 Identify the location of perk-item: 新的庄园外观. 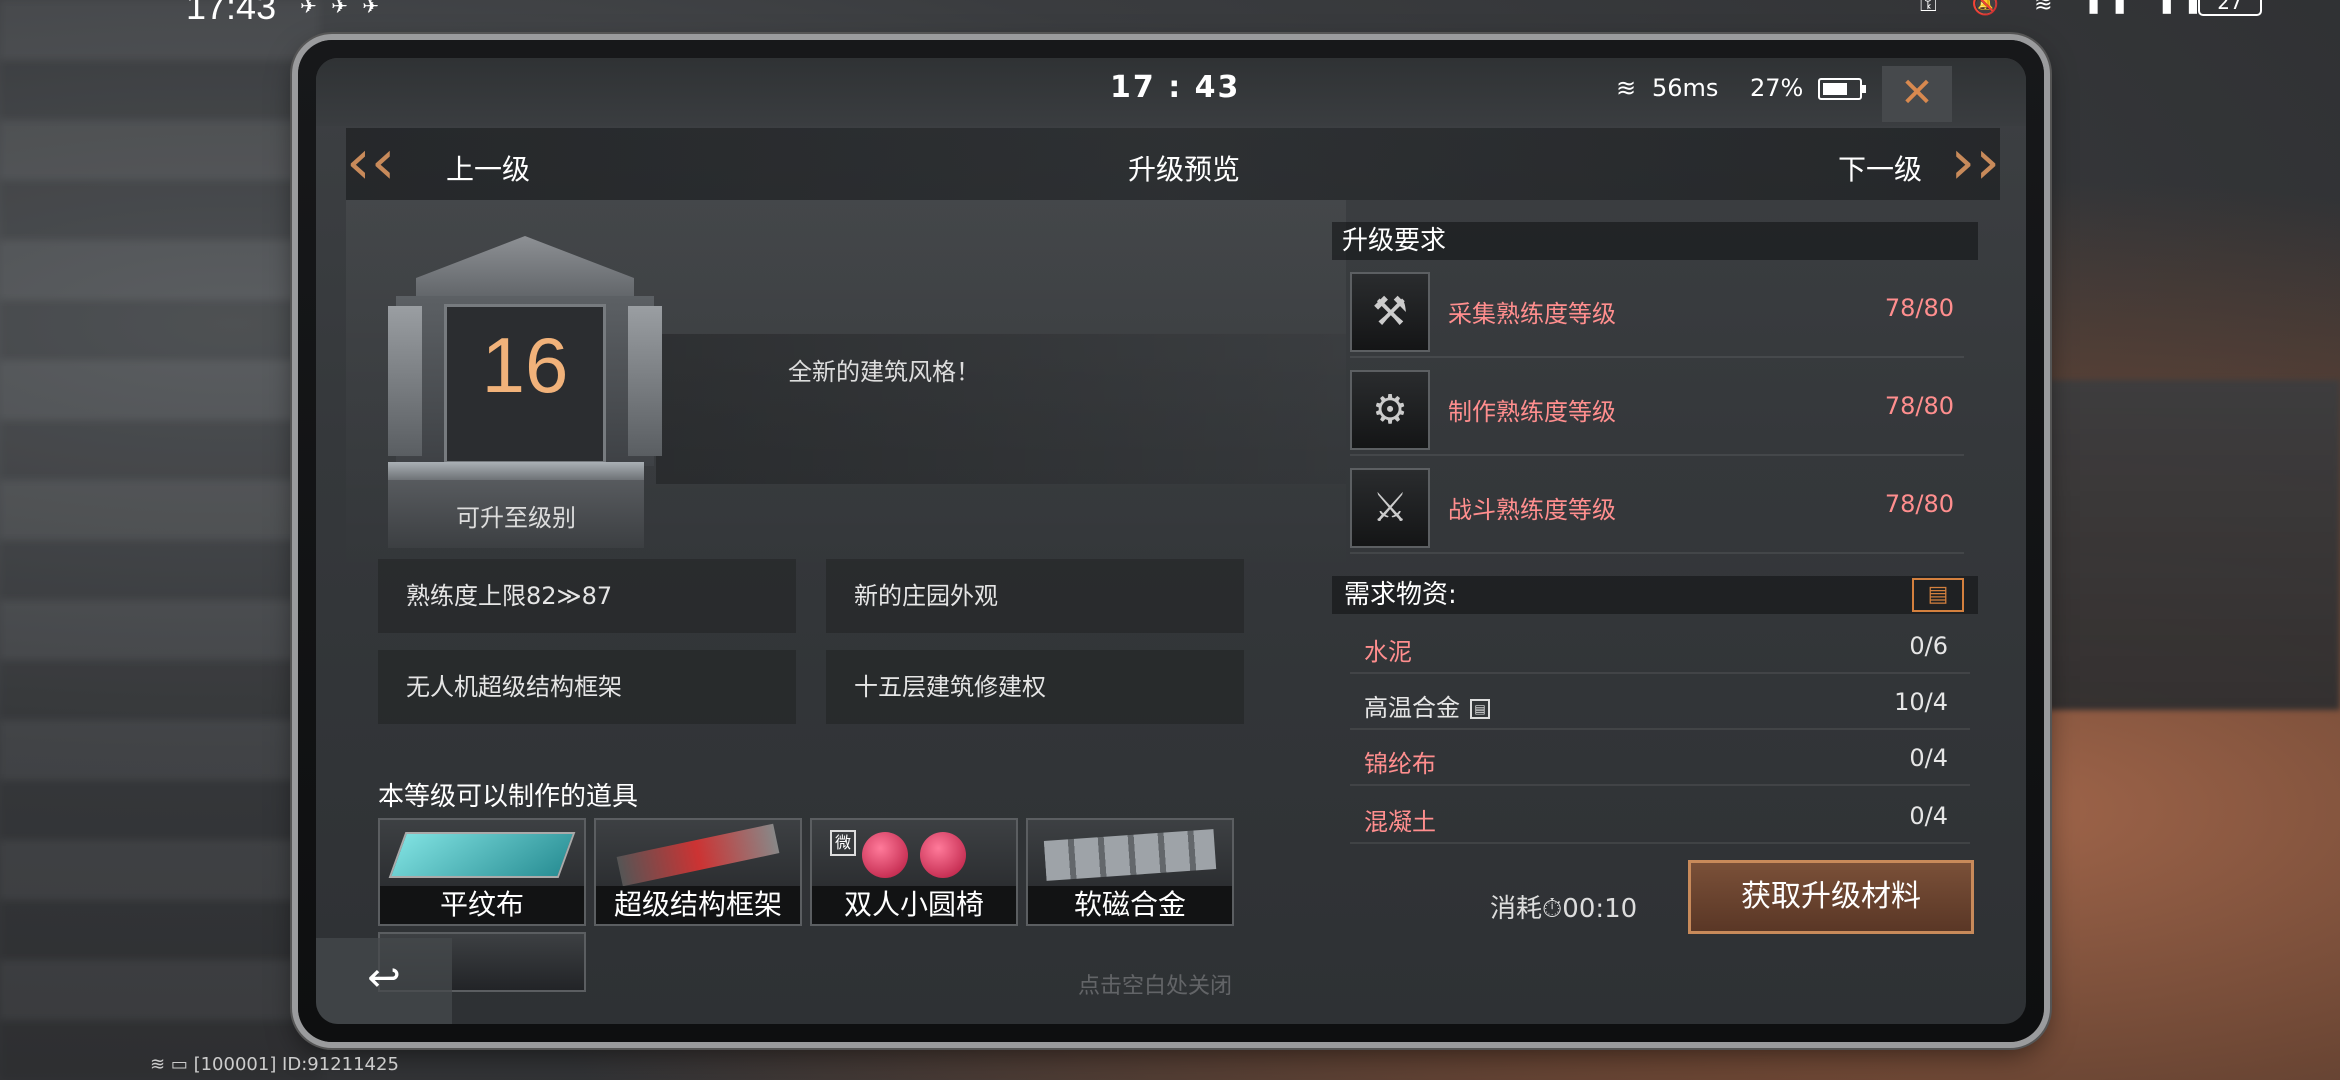
(1035, 596).